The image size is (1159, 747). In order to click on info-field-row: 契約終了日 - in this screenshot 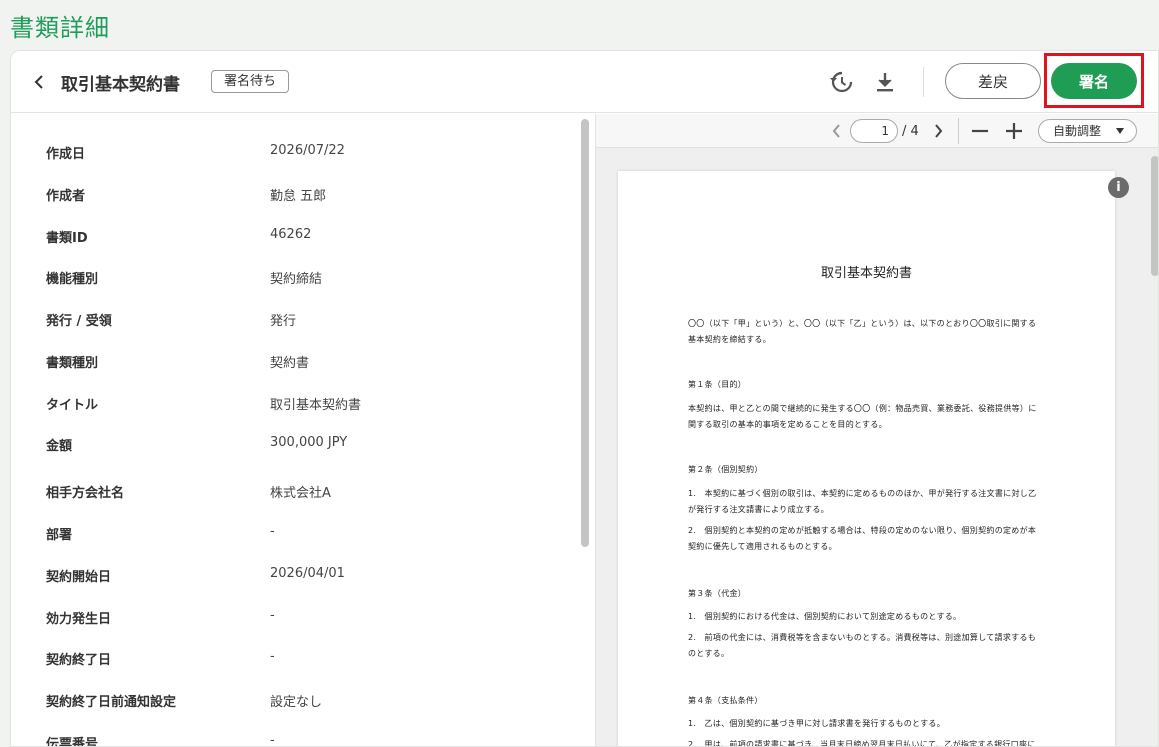, I will do `click(160, 659)`.